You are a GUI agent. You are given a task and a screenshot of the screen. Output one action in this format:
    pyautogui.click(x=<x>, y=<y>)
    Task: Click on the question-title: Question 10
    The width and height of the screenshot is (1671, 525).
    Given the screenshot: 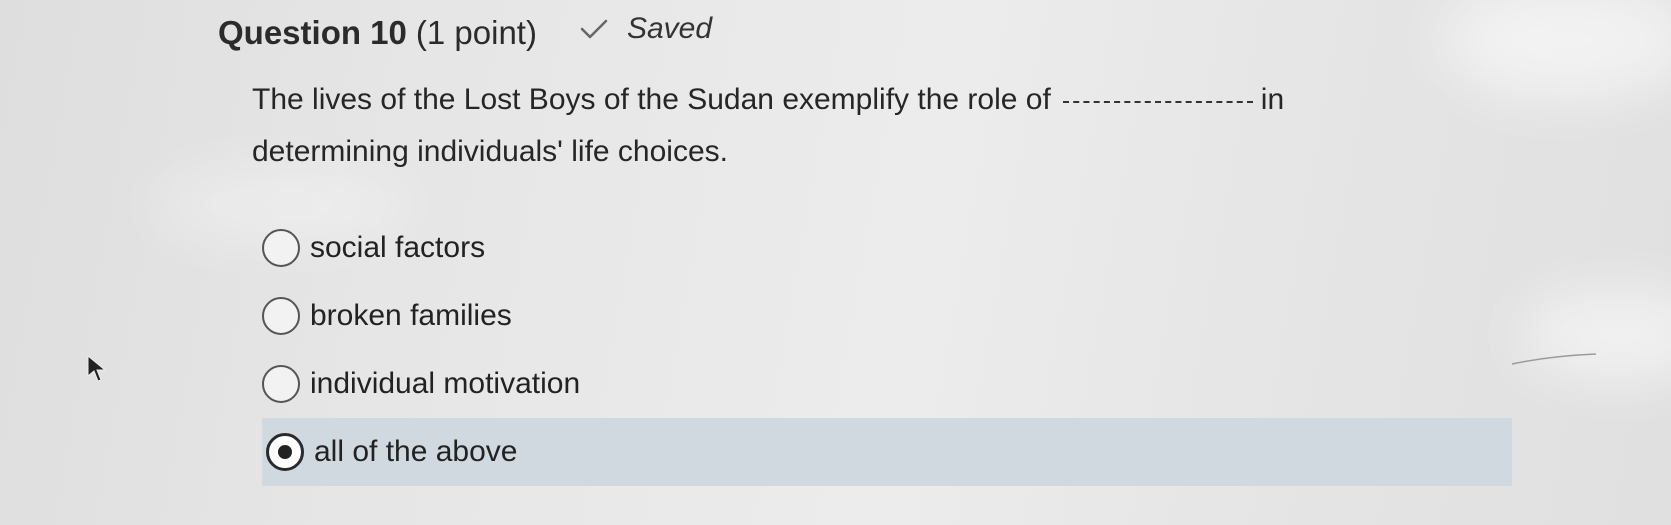 What is the action you would take?
    pyautogui.click(x=312, y=32)
    